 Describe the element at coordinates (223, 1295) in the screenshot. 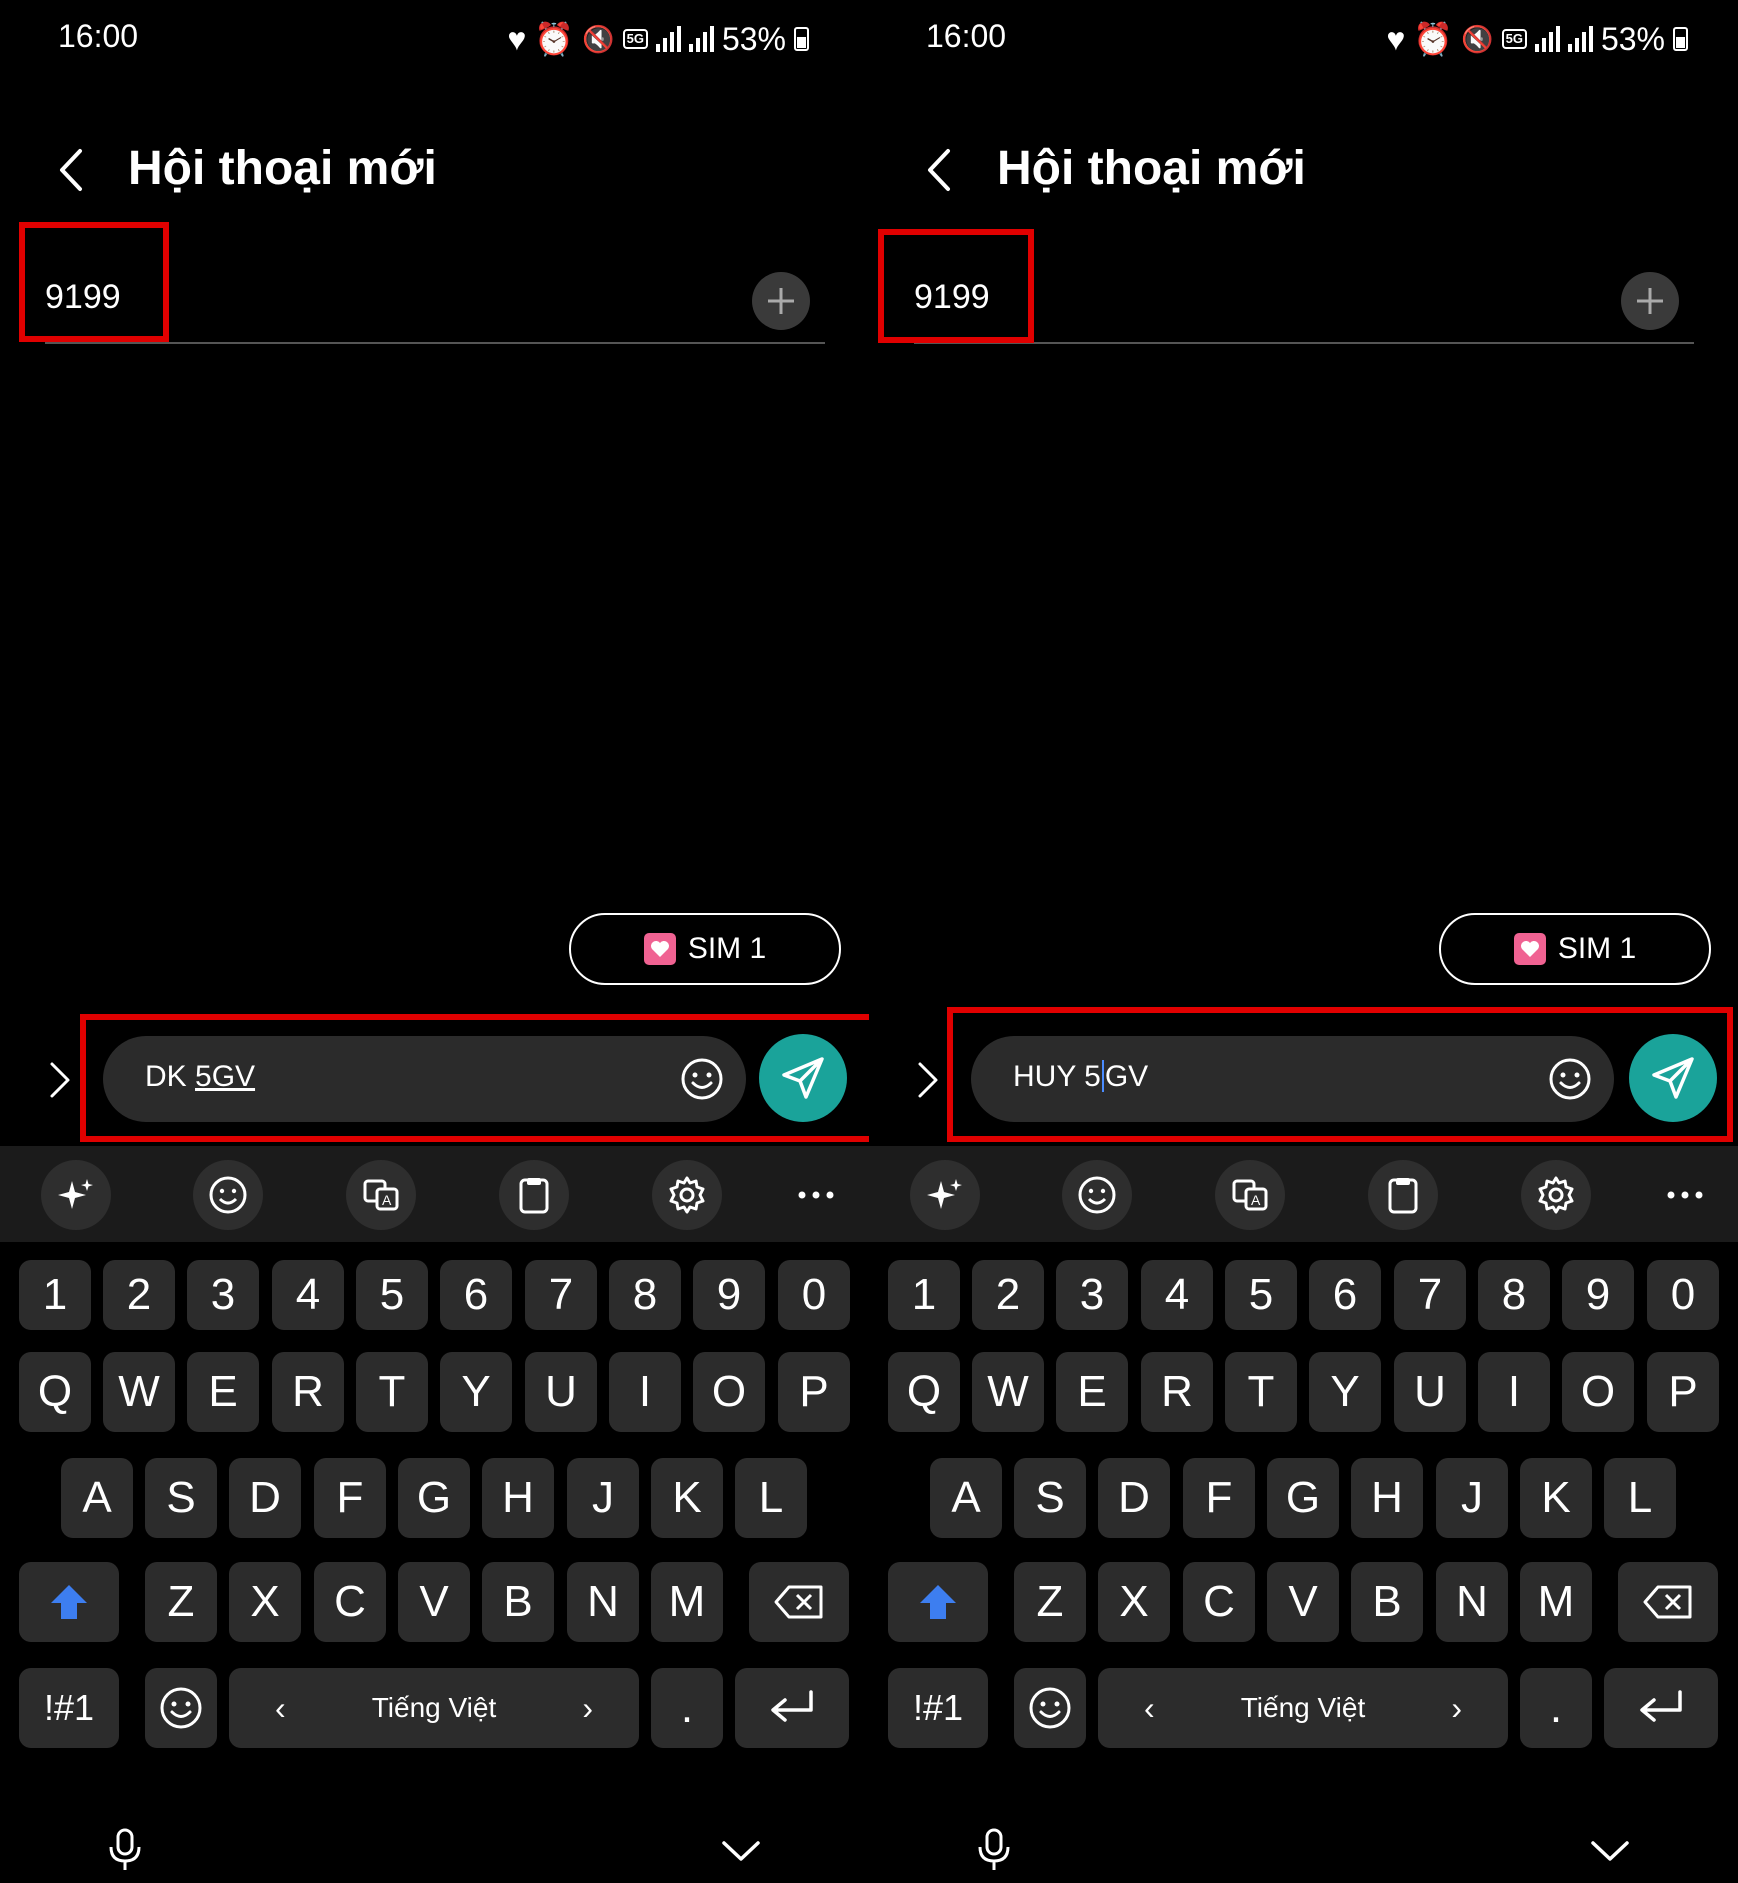

I see `key-3: 3` at that location.